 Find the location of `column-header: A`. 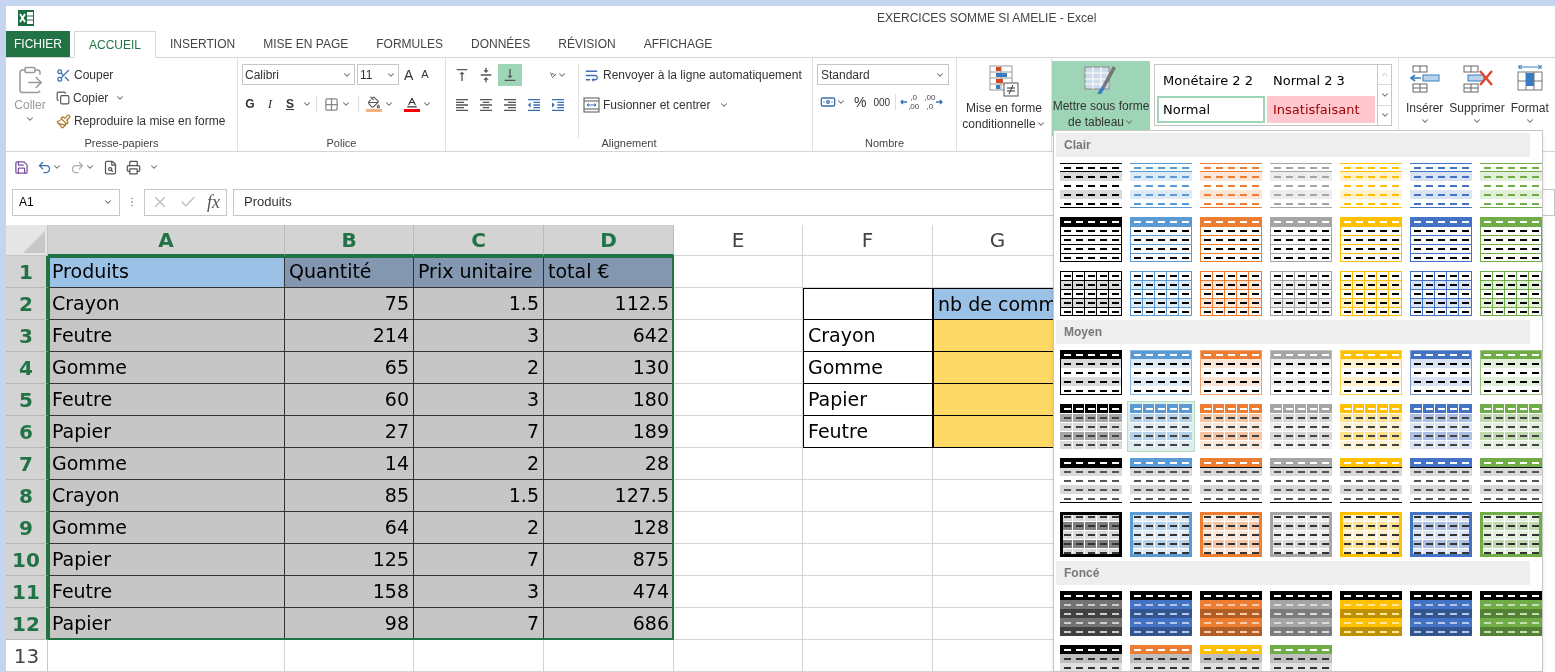

column-header: A is located at coordinates (166, 240).